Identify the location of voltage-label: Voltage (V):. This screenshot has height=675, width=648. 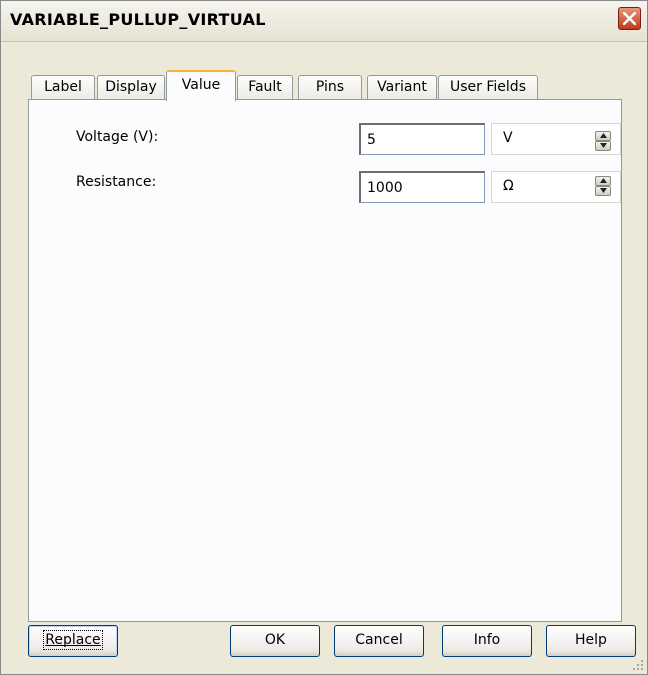
(117, 137).